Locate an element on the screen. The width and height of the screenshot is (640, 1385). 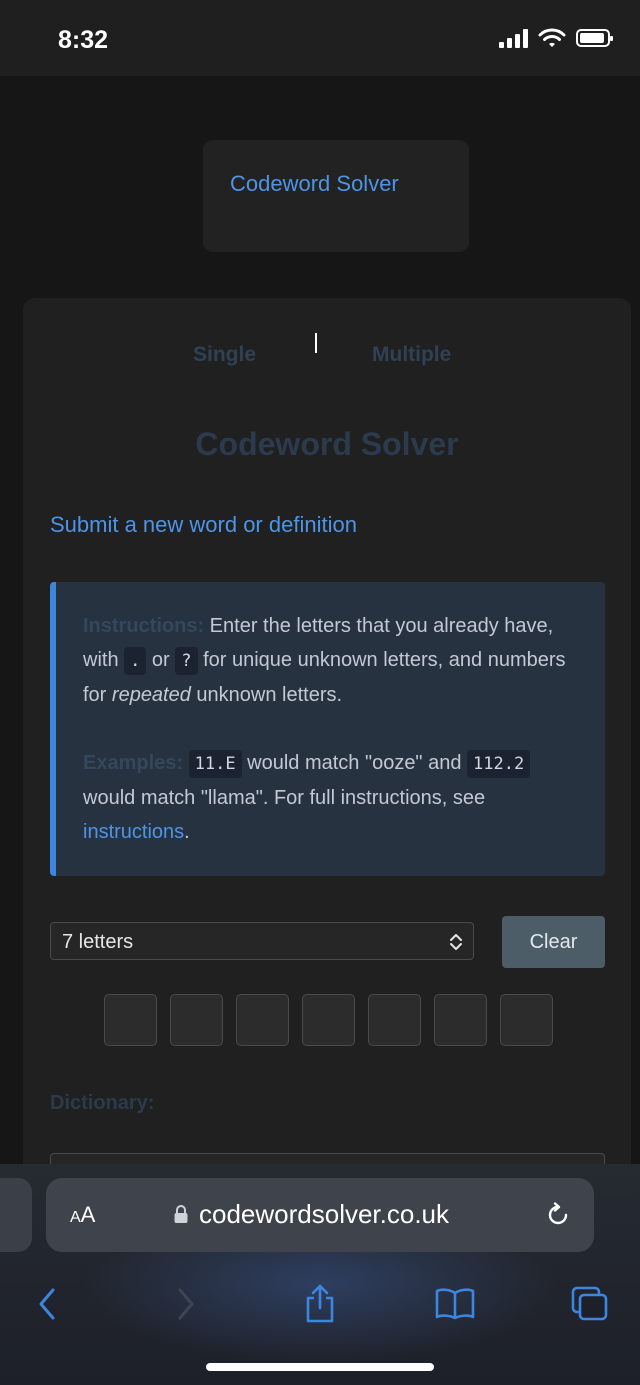
home-indicator is located at coordinates (320, 1367).